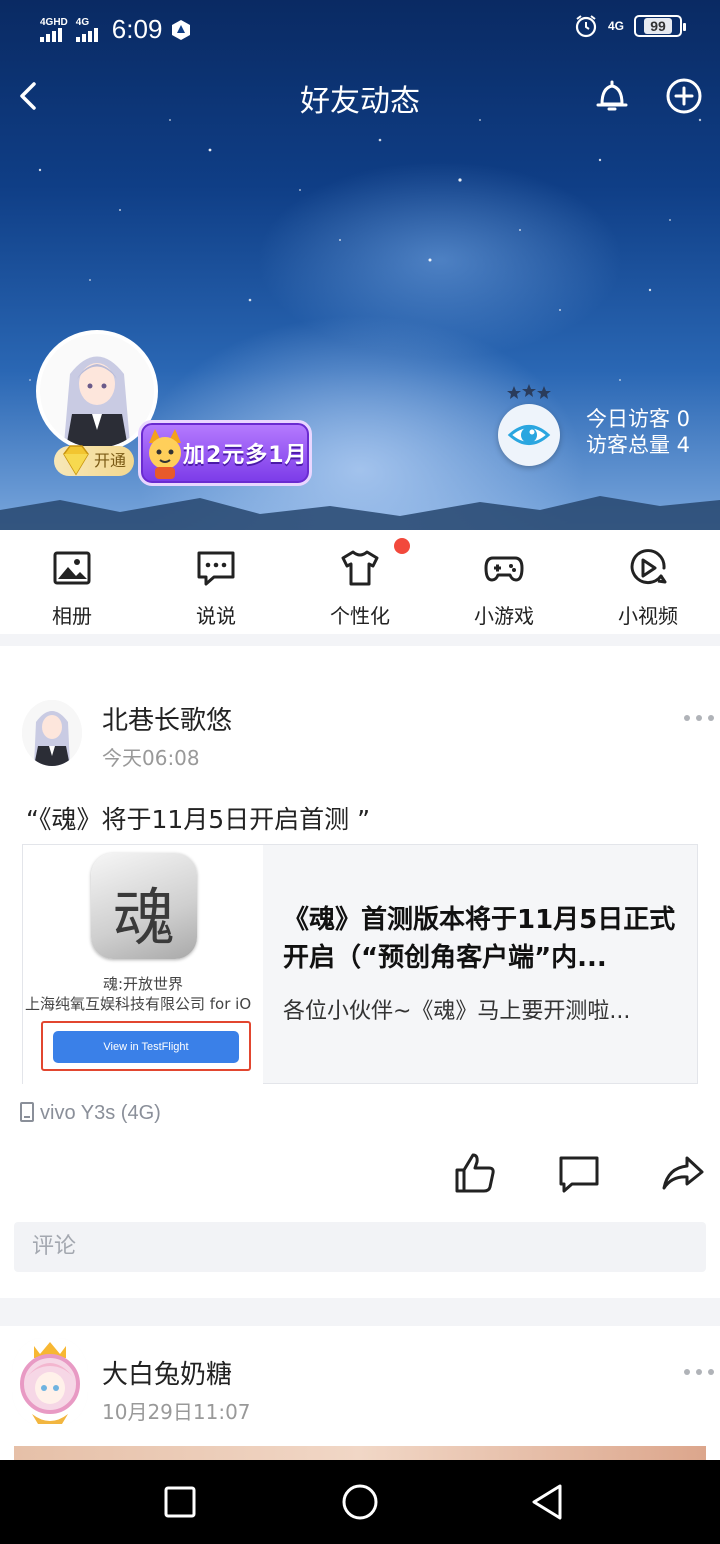 This screenshot has width=720, height=1544. What do you see at coordinates (167, 718) in the screenshot?
I see `post-author-name: 北巷长歌悠` at bounding box center [167, 718].